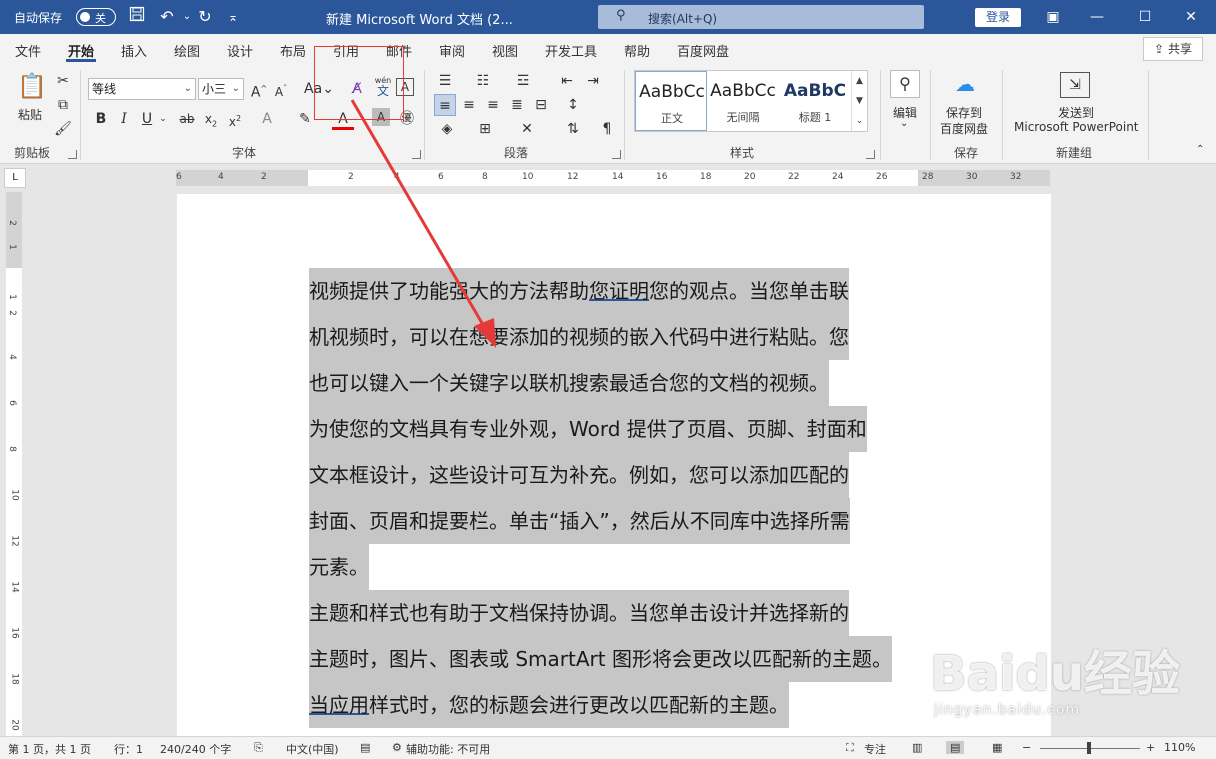 The width and height of the screenshot is (1216, 759). Describe the element at coordinates (293, 50) in the screenshot. I see `tab-layout: 布局` at that location.